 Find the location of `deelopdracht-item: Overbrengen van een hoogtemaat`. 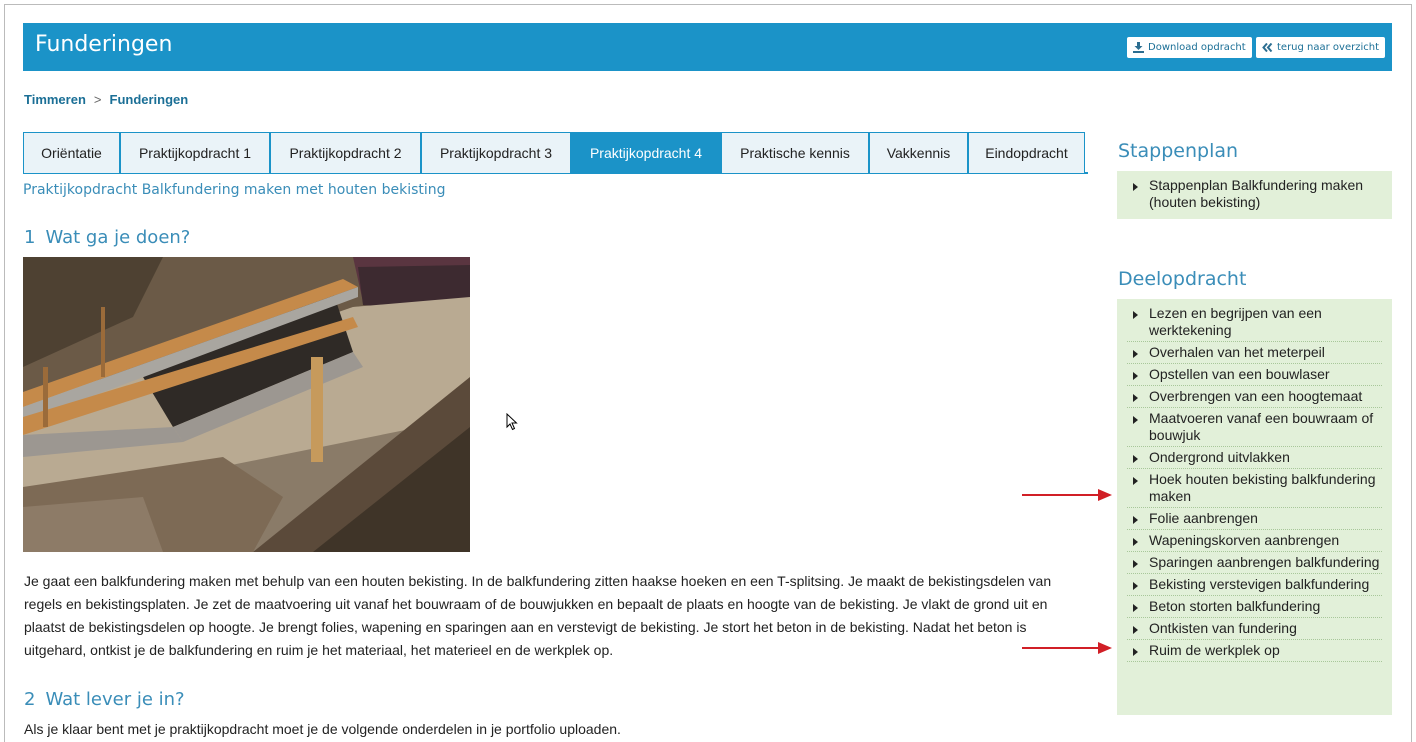

deelopdracht-item: Overbrengen van een hoogtemaat is located at coordinates (1254, 397).